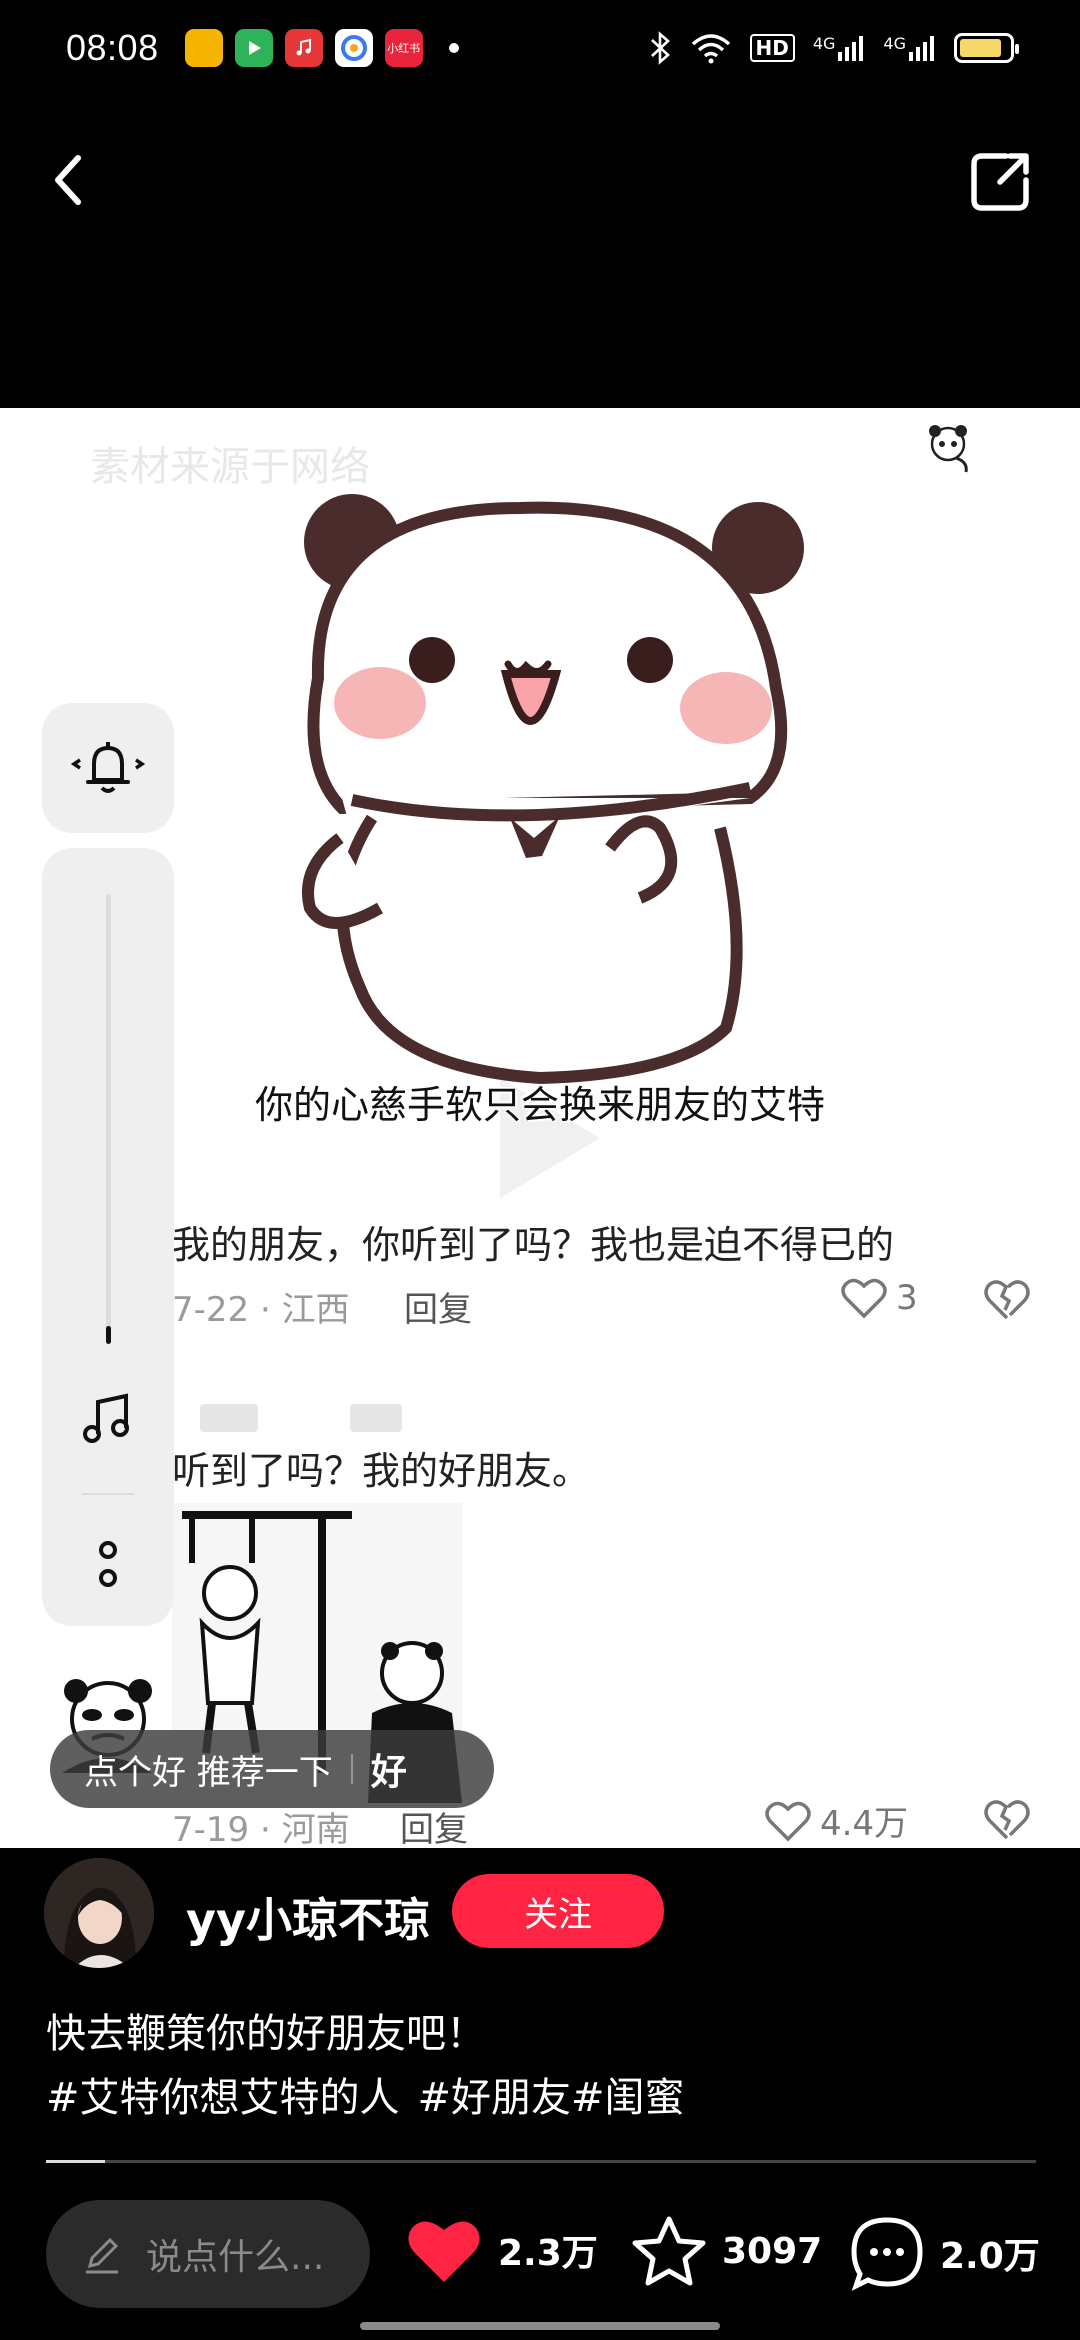 Image resolution: width=1080 pixels, height=2340 pixels. I want to click on signal-2-icon: 4G, so click(909, 48).